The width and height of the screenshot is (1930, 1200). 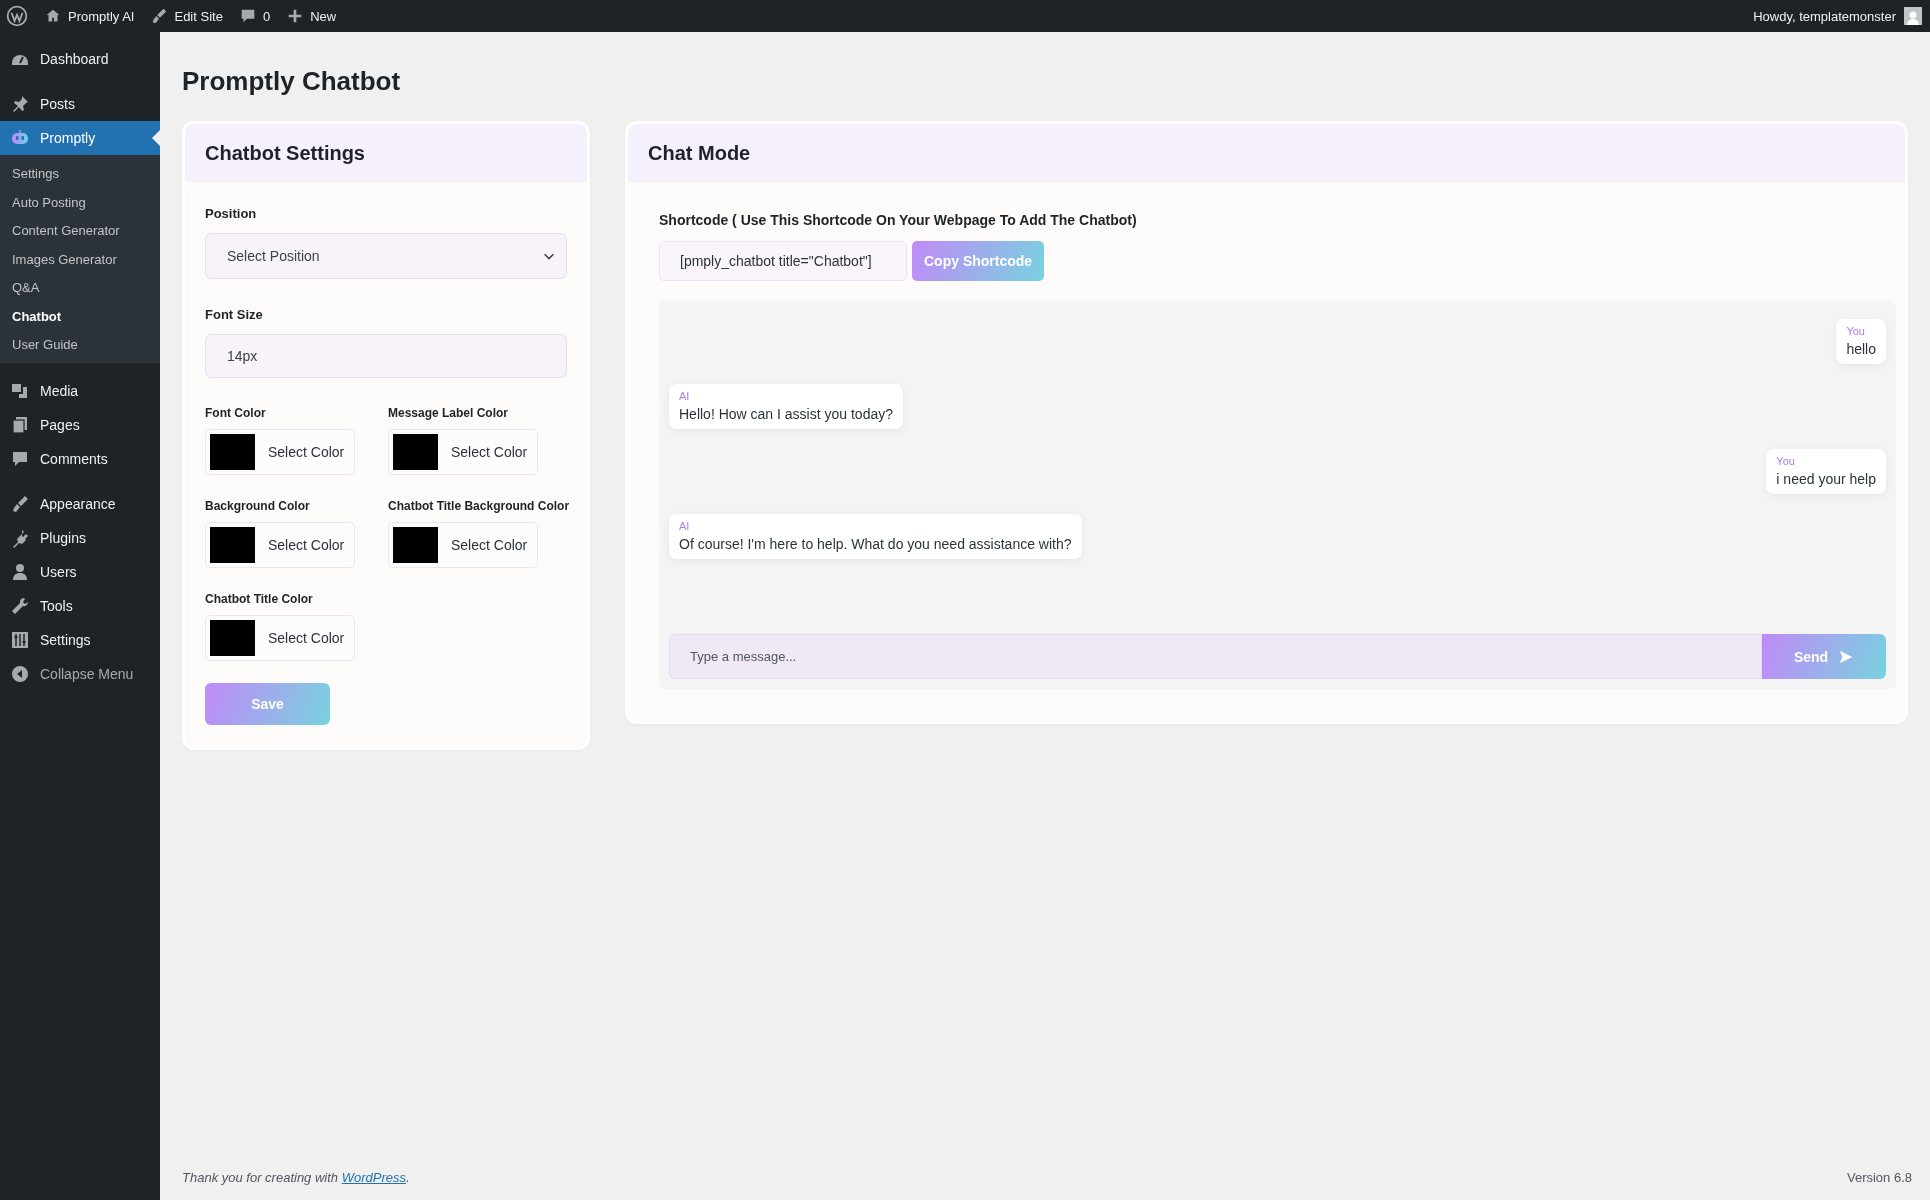 I want to click on wrench-icon, so click(x=20, y=605).